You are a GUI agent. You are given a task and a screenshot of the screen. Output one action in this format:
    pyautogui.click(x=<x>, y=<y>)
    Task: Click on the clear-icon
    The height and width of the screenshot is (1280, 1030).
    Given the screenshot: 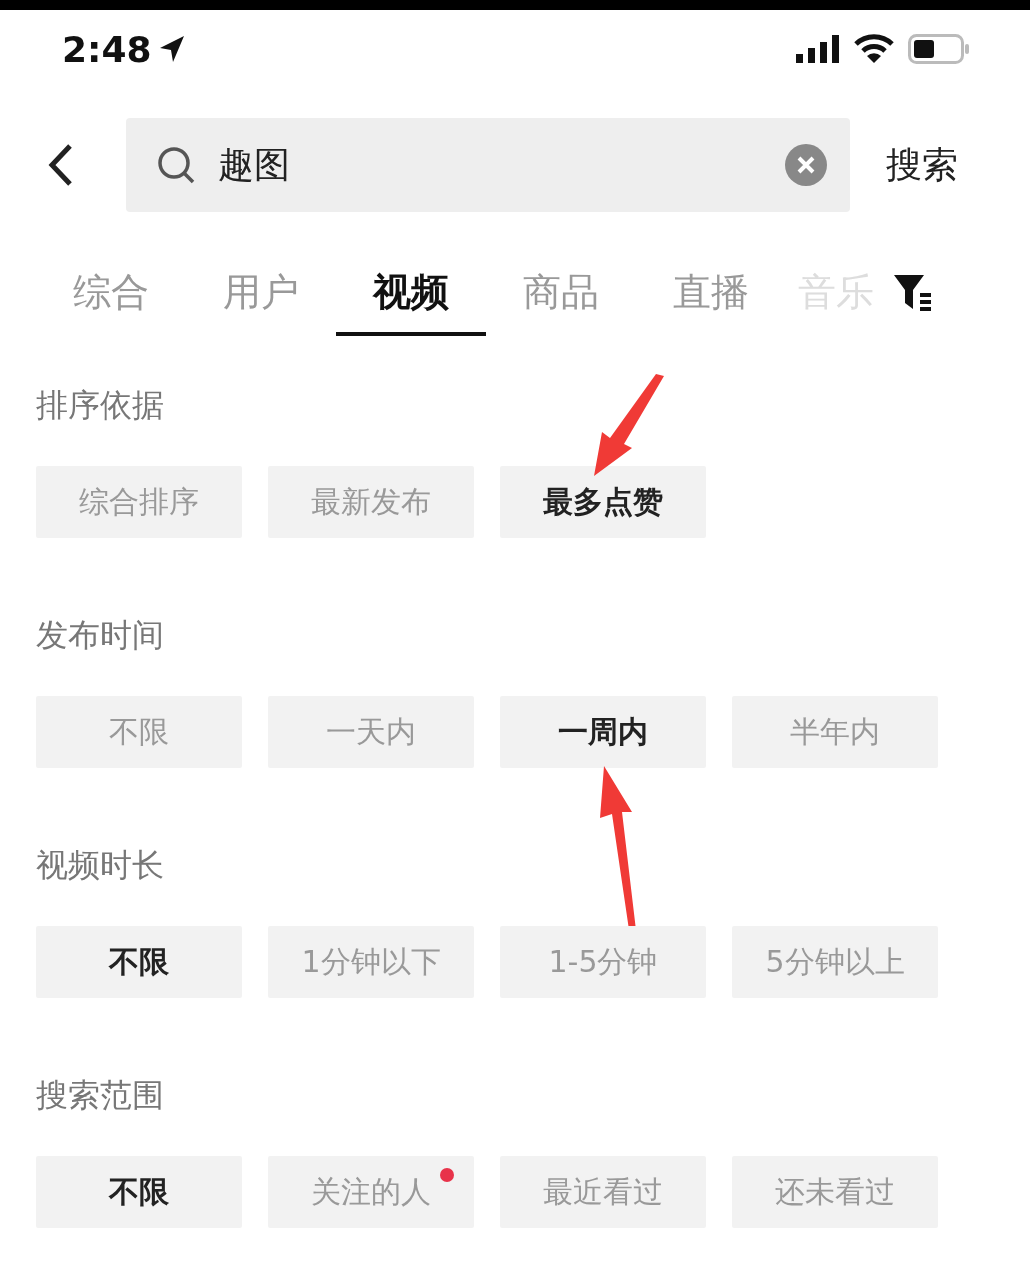 What is the action you would take?
    pyautogui.click(x=806, y=165)
    